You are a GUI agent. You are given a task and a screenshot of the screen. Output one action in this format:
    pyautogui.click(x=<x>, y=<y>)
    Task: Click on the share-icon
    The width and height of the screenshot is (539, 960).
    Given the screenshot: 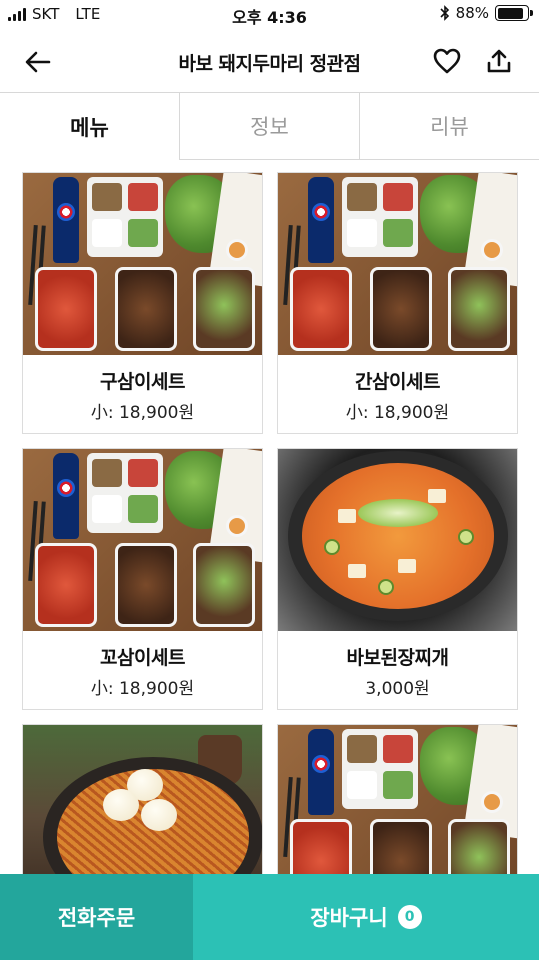 What is the action you would take?
    pyautogui.click(x=499, y=61)
    